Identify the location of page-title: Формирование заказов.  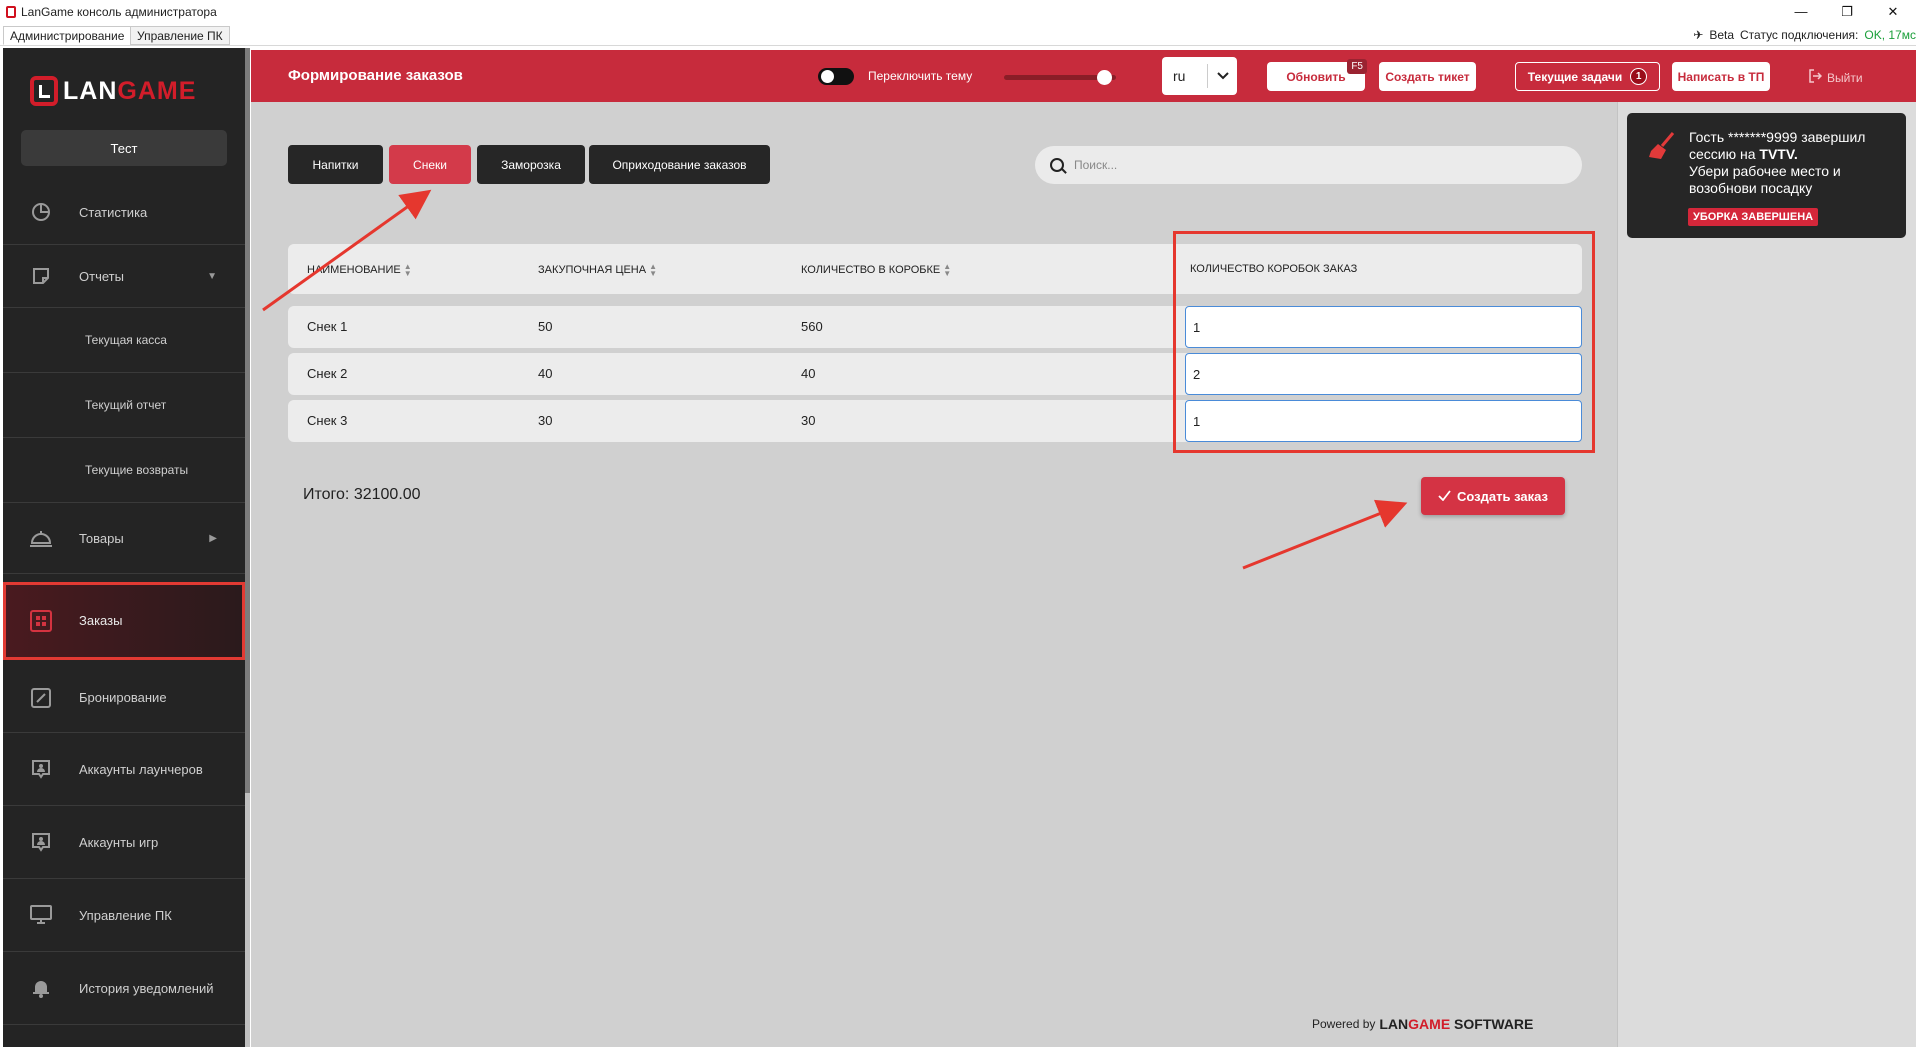
(375, 75).